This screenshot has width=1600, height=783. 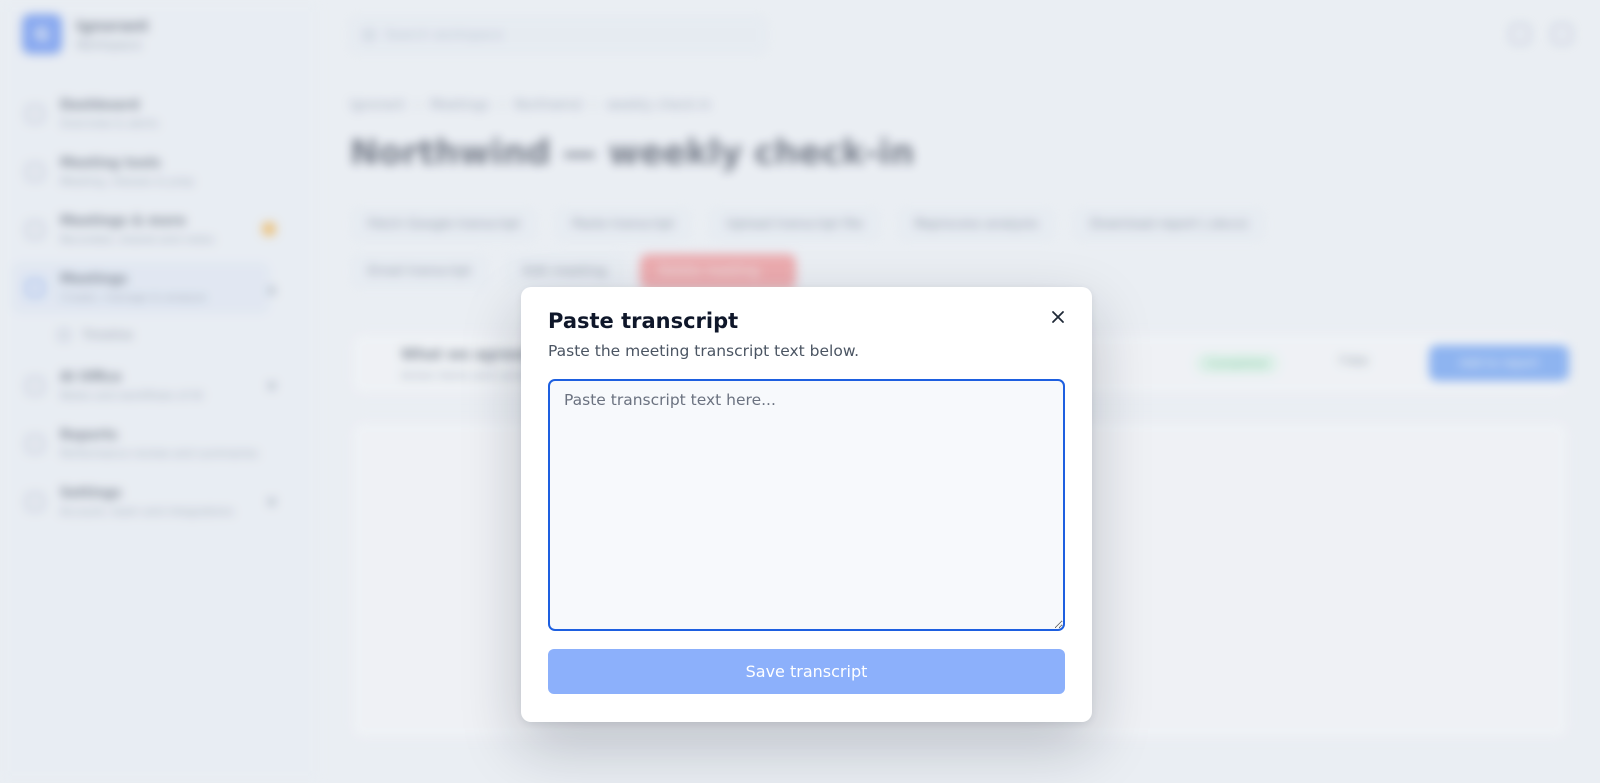 I want to click on dialog-title: Paste transcript, so click(x=643, y=321).